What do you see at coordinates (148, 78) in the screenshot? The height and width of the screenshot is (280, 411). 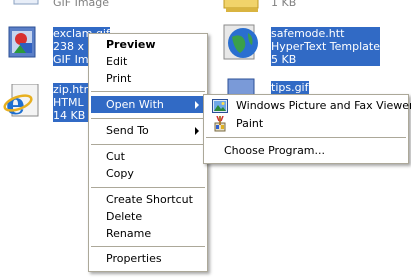 I see `menu-item-print: Print` at bounding box center [148, 78].